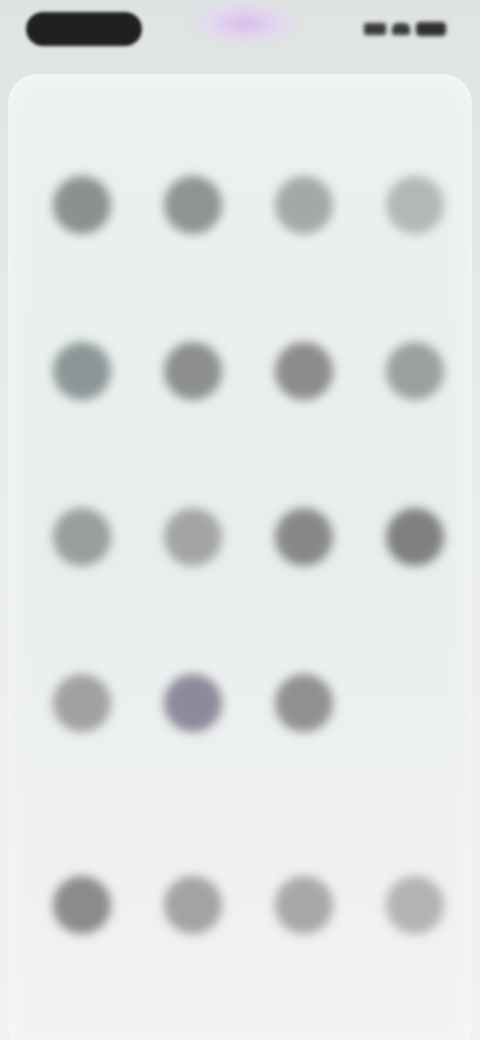 The image size is (480, 1040). What do you see at coordinates (431, 29) in the screenshot?
I see `battery-icon` at bounding box center [431, 29].